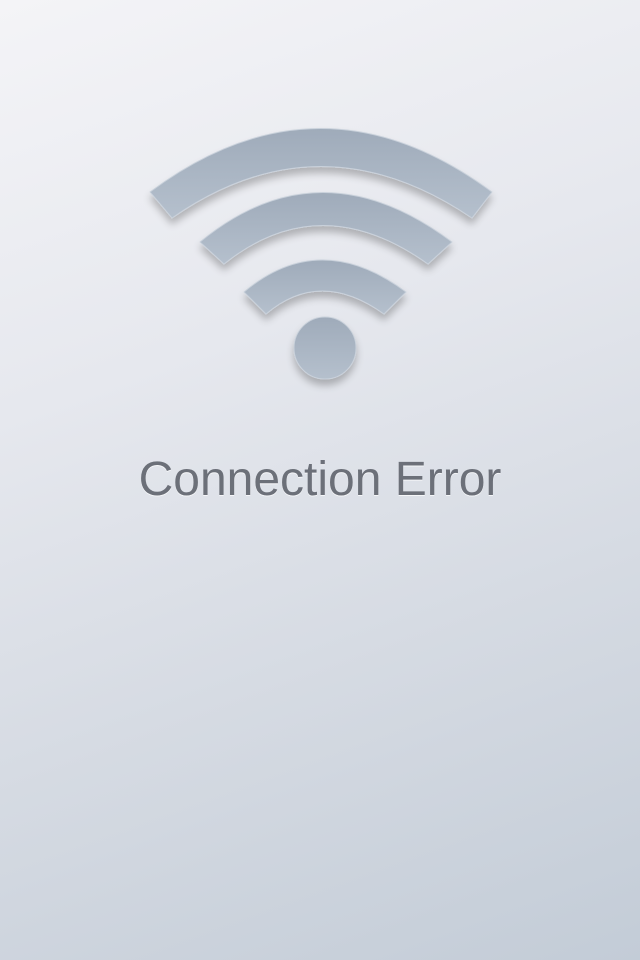  I want to click on wifi-arc-inner, so click(325, 287).